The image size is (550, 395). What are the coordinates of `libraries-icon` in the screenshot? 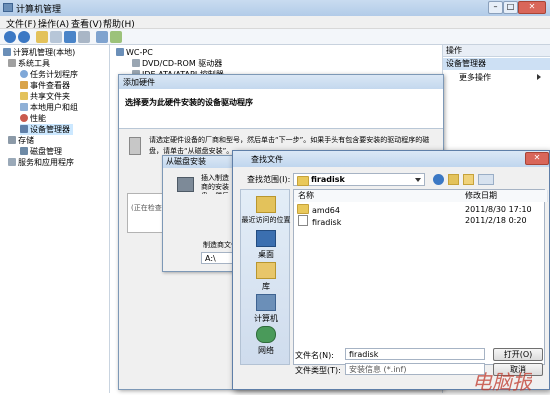 It's located at (266, 270).